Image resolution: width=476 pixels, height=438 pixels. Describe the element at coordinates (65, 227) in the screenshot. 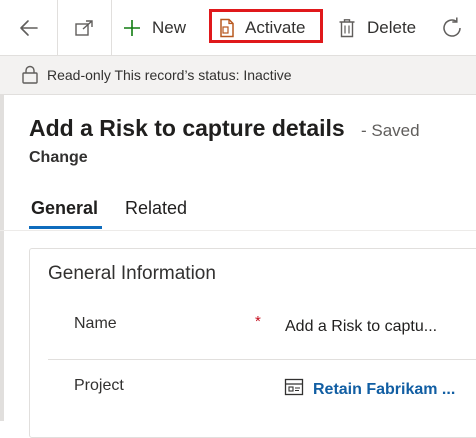

I see `selected-tab-indicator` at that location.